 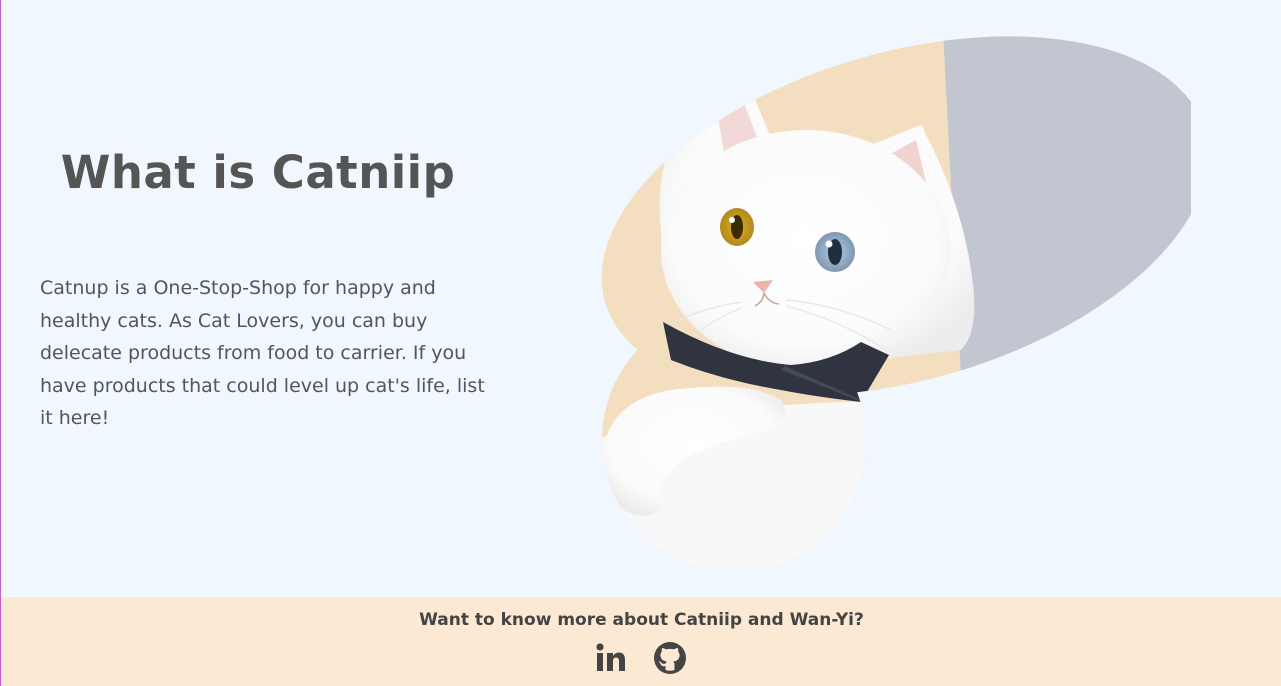 I want to click on linkedin-link, so click(x=610, y=658).